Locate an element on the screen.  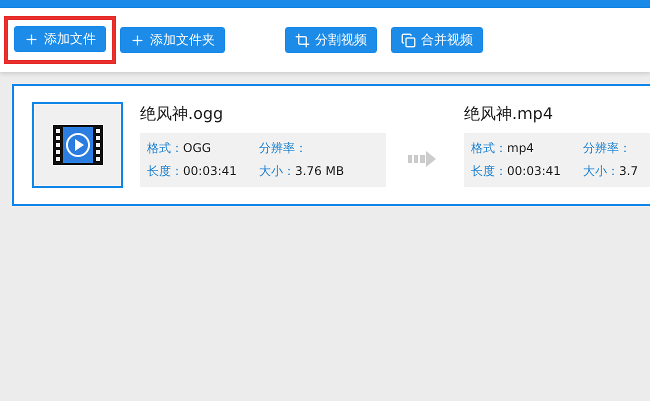
info-value: 3.76 MB is located at coordinates (319, 171).